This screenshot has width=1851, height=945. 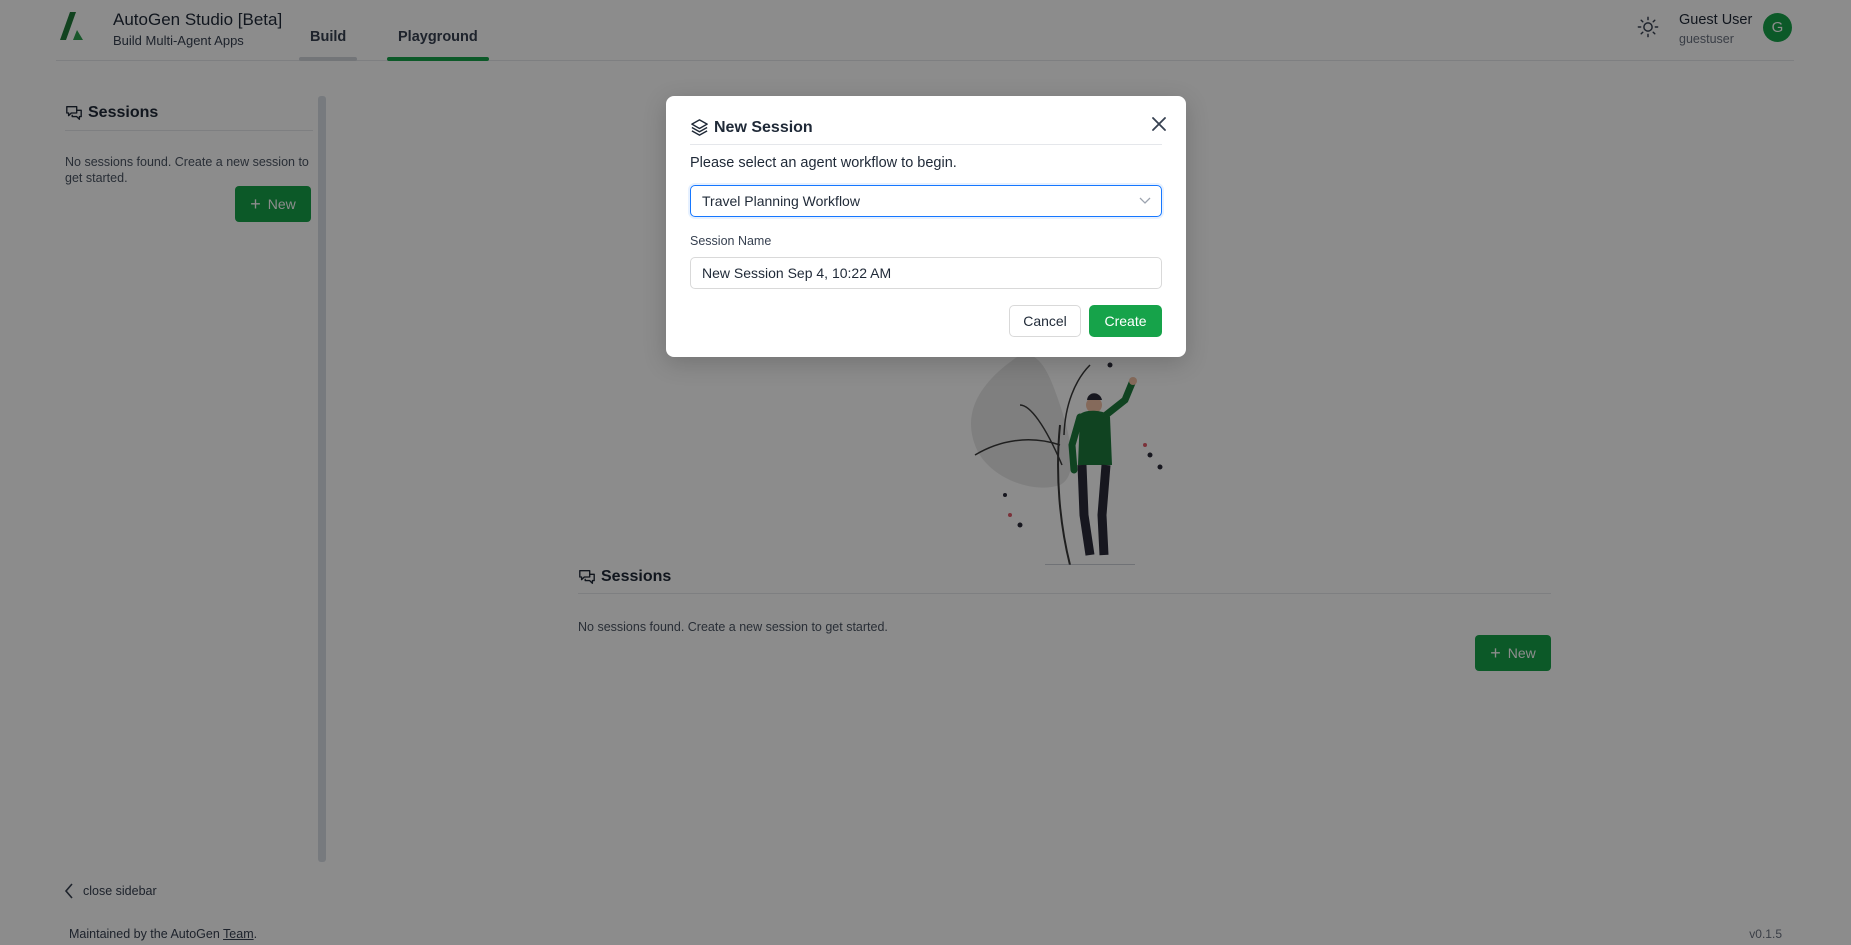 I want to click on create-button: Create, so click(x=1125, y=321).